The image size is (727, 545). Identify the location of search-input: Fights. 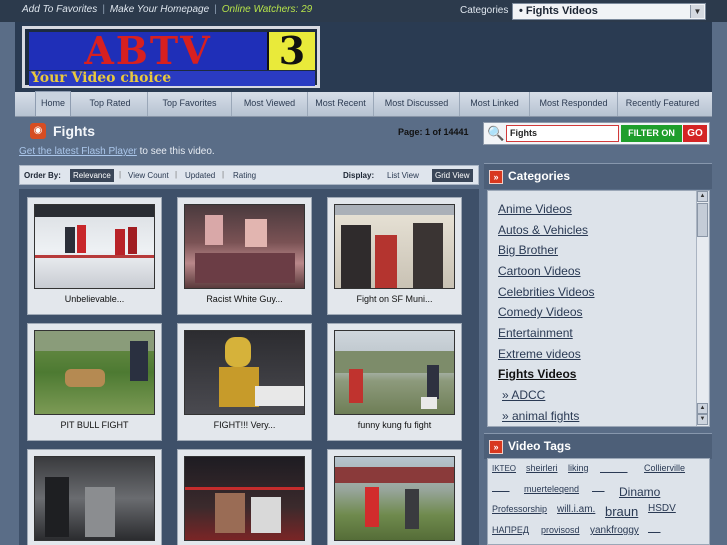
(562, 133).